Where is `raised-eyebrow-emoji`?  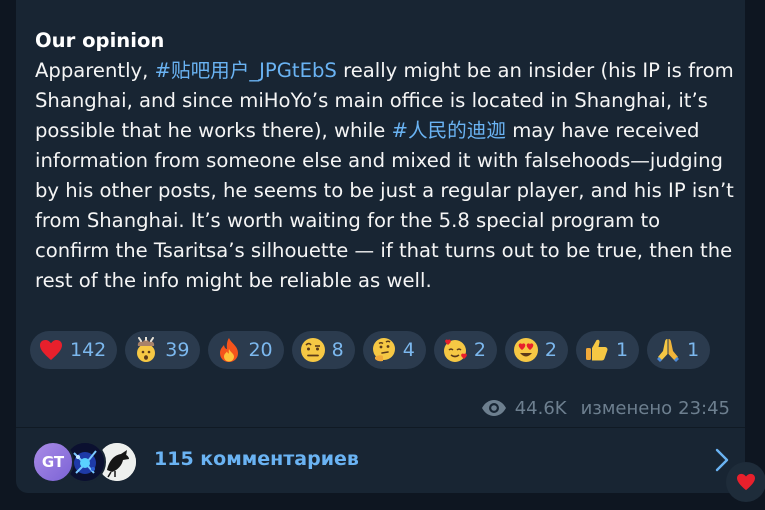
raised-eyebrow-emoji is located at coordinates (313, 350).